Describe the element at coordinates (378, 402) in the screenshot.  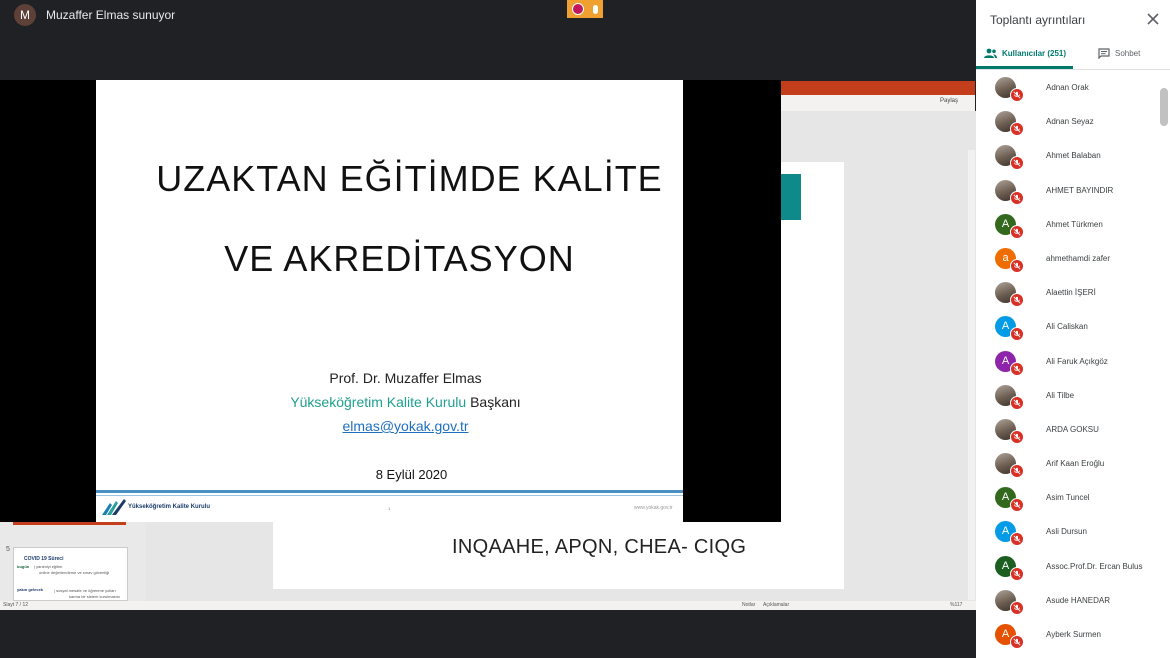
I see `slide-org-name: Yükseköğretim Kalite Kurulu` at that location.